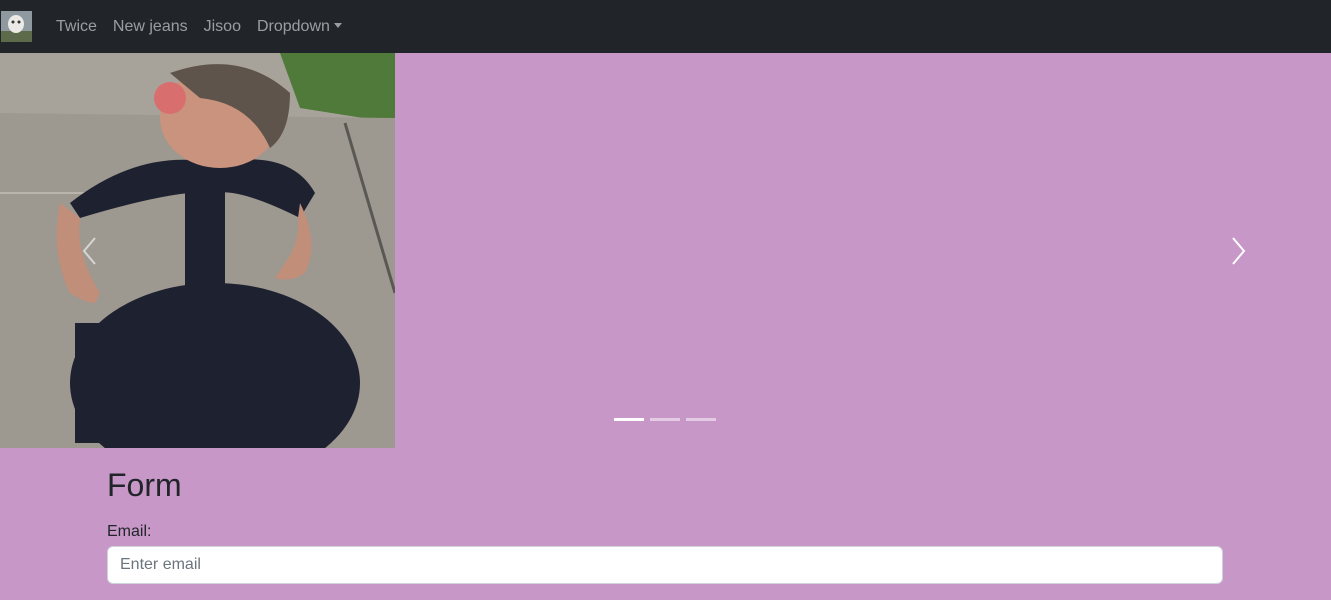  I want to click on email-input, so click(665, 565).